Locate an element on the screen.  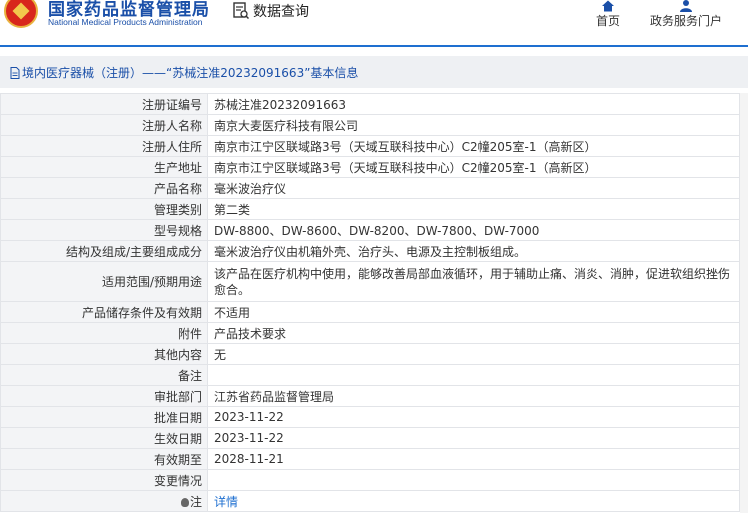
field-value-text: 苏械注准20232091663 is located at coordinates (280, 104).